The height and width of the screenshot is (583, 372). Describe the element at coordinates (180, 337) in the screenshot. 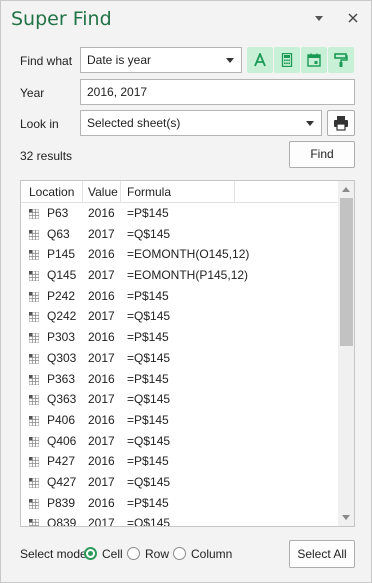

I see `table-row: P303 2016 =P$145` at that location.